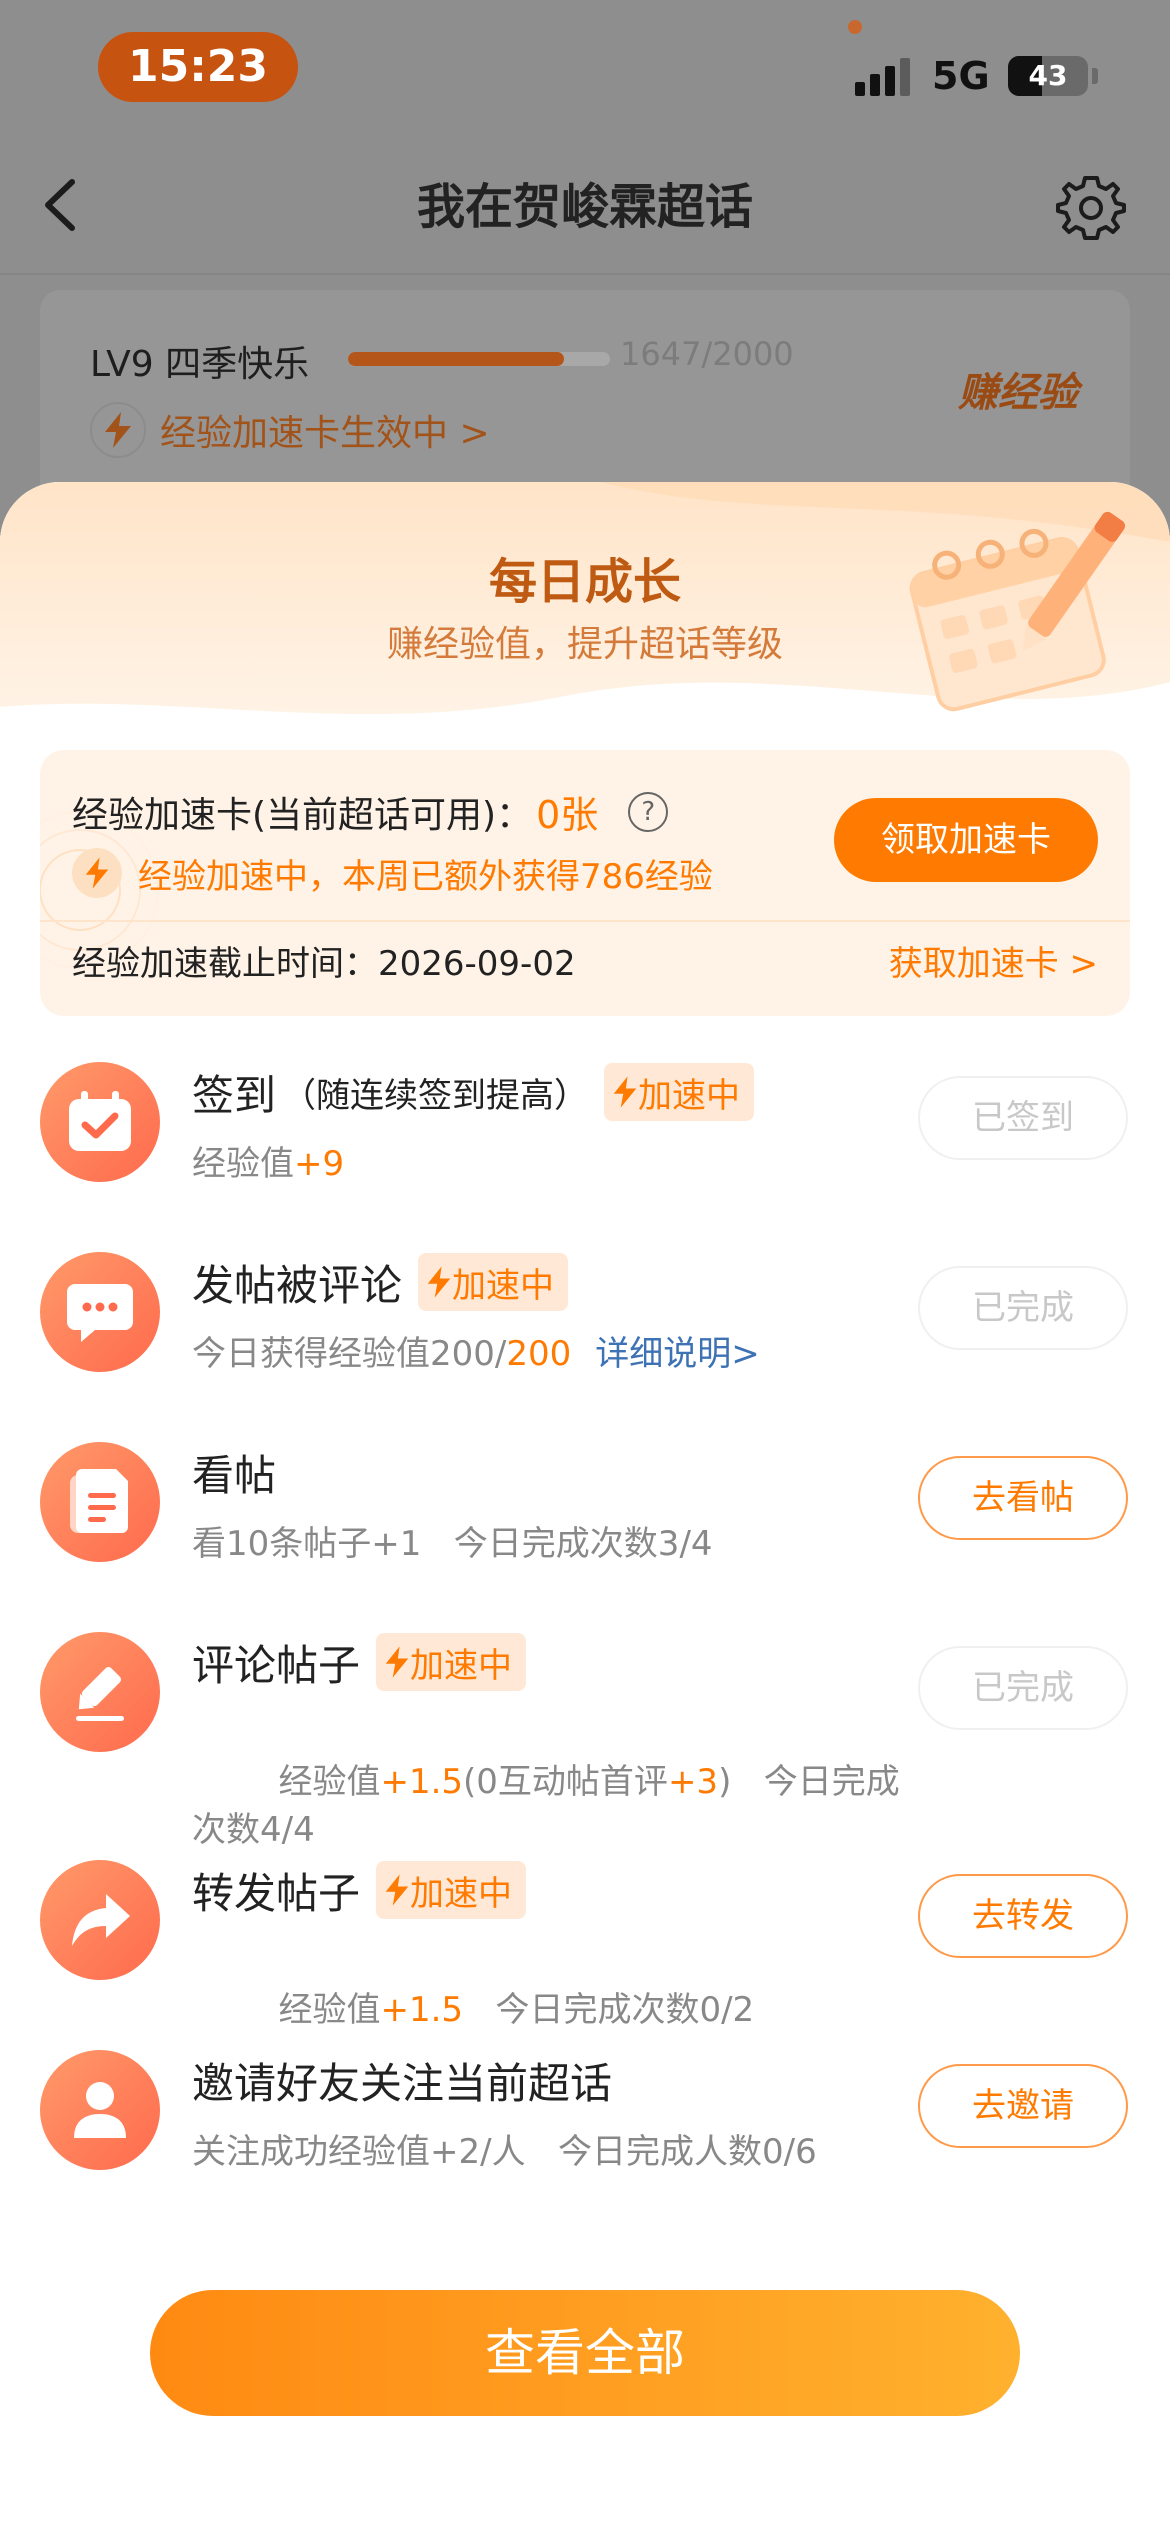 The width and height of the screenshot is (1170, 2532). What do you see at coordinates (693, 1782) in the screenshot?
I see `task-desc-highlight: +3` at bounding box center [693, 1782].